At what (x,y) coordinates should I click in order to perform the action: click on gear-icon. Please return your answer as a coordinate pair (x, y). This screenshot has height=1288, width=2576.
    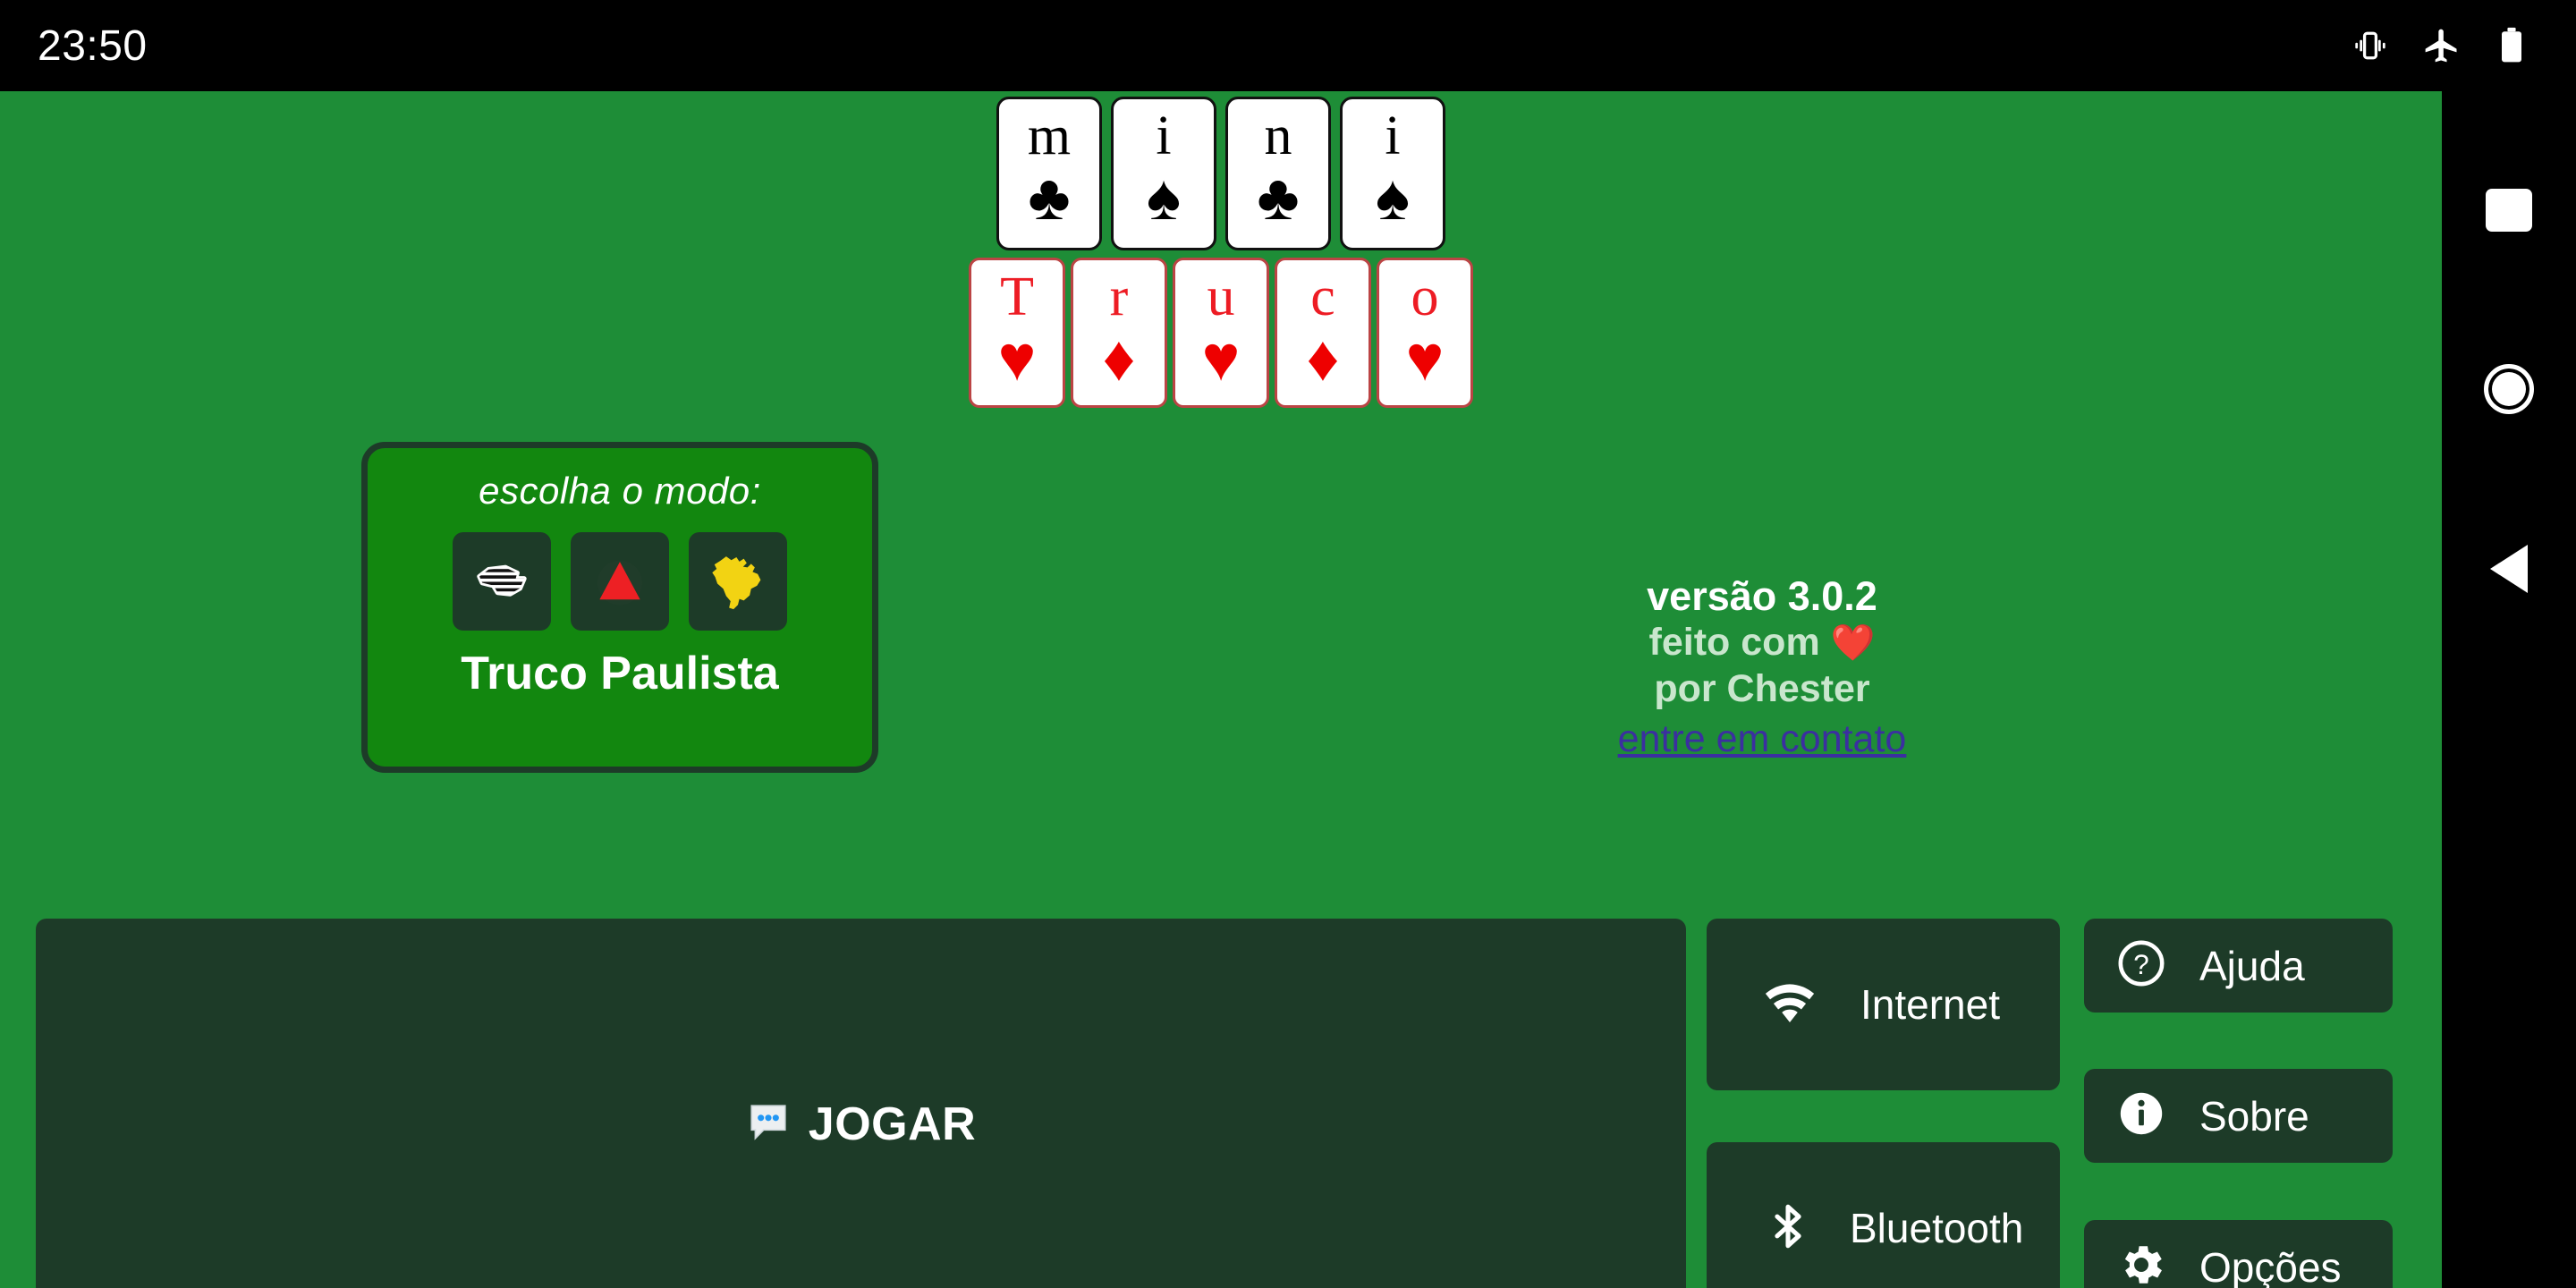
    Looking at the image, I should click on (2141, 1263).